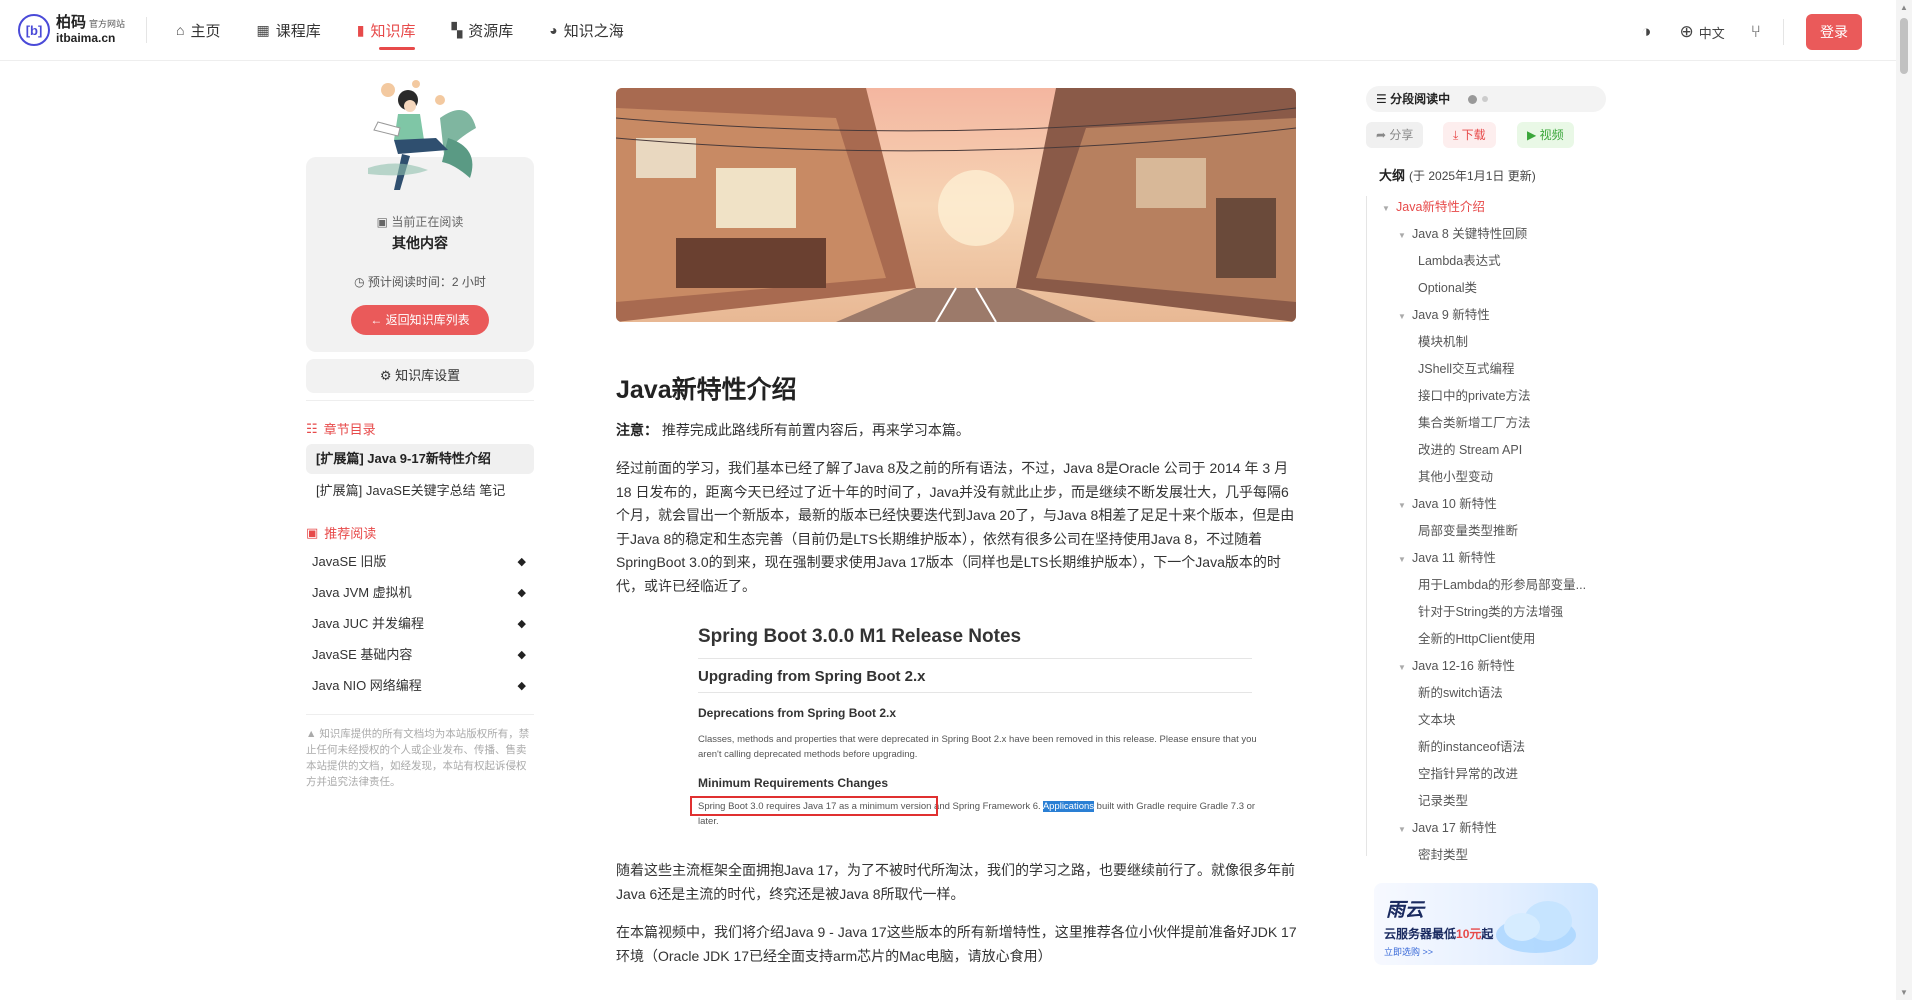 This screenshot has height=1000, width=1912. I want to click on scroll-up-icon: ▲, so click(1904, 7).